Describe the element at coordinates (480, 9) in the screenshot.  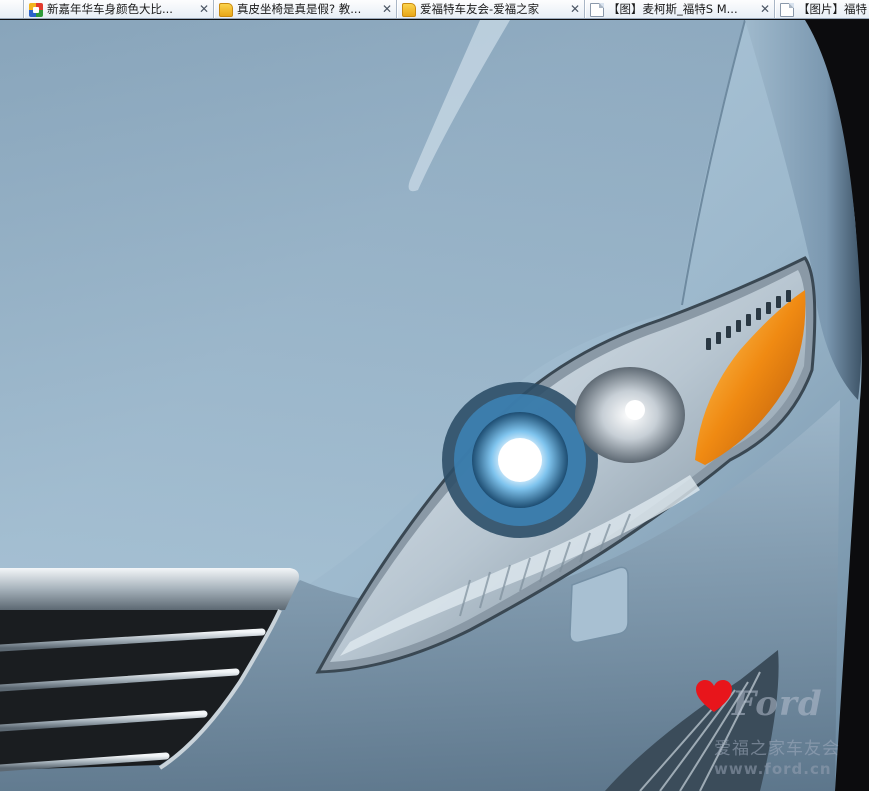
I see `tab-label: 爱福特车友会-爱福之家` at that location.